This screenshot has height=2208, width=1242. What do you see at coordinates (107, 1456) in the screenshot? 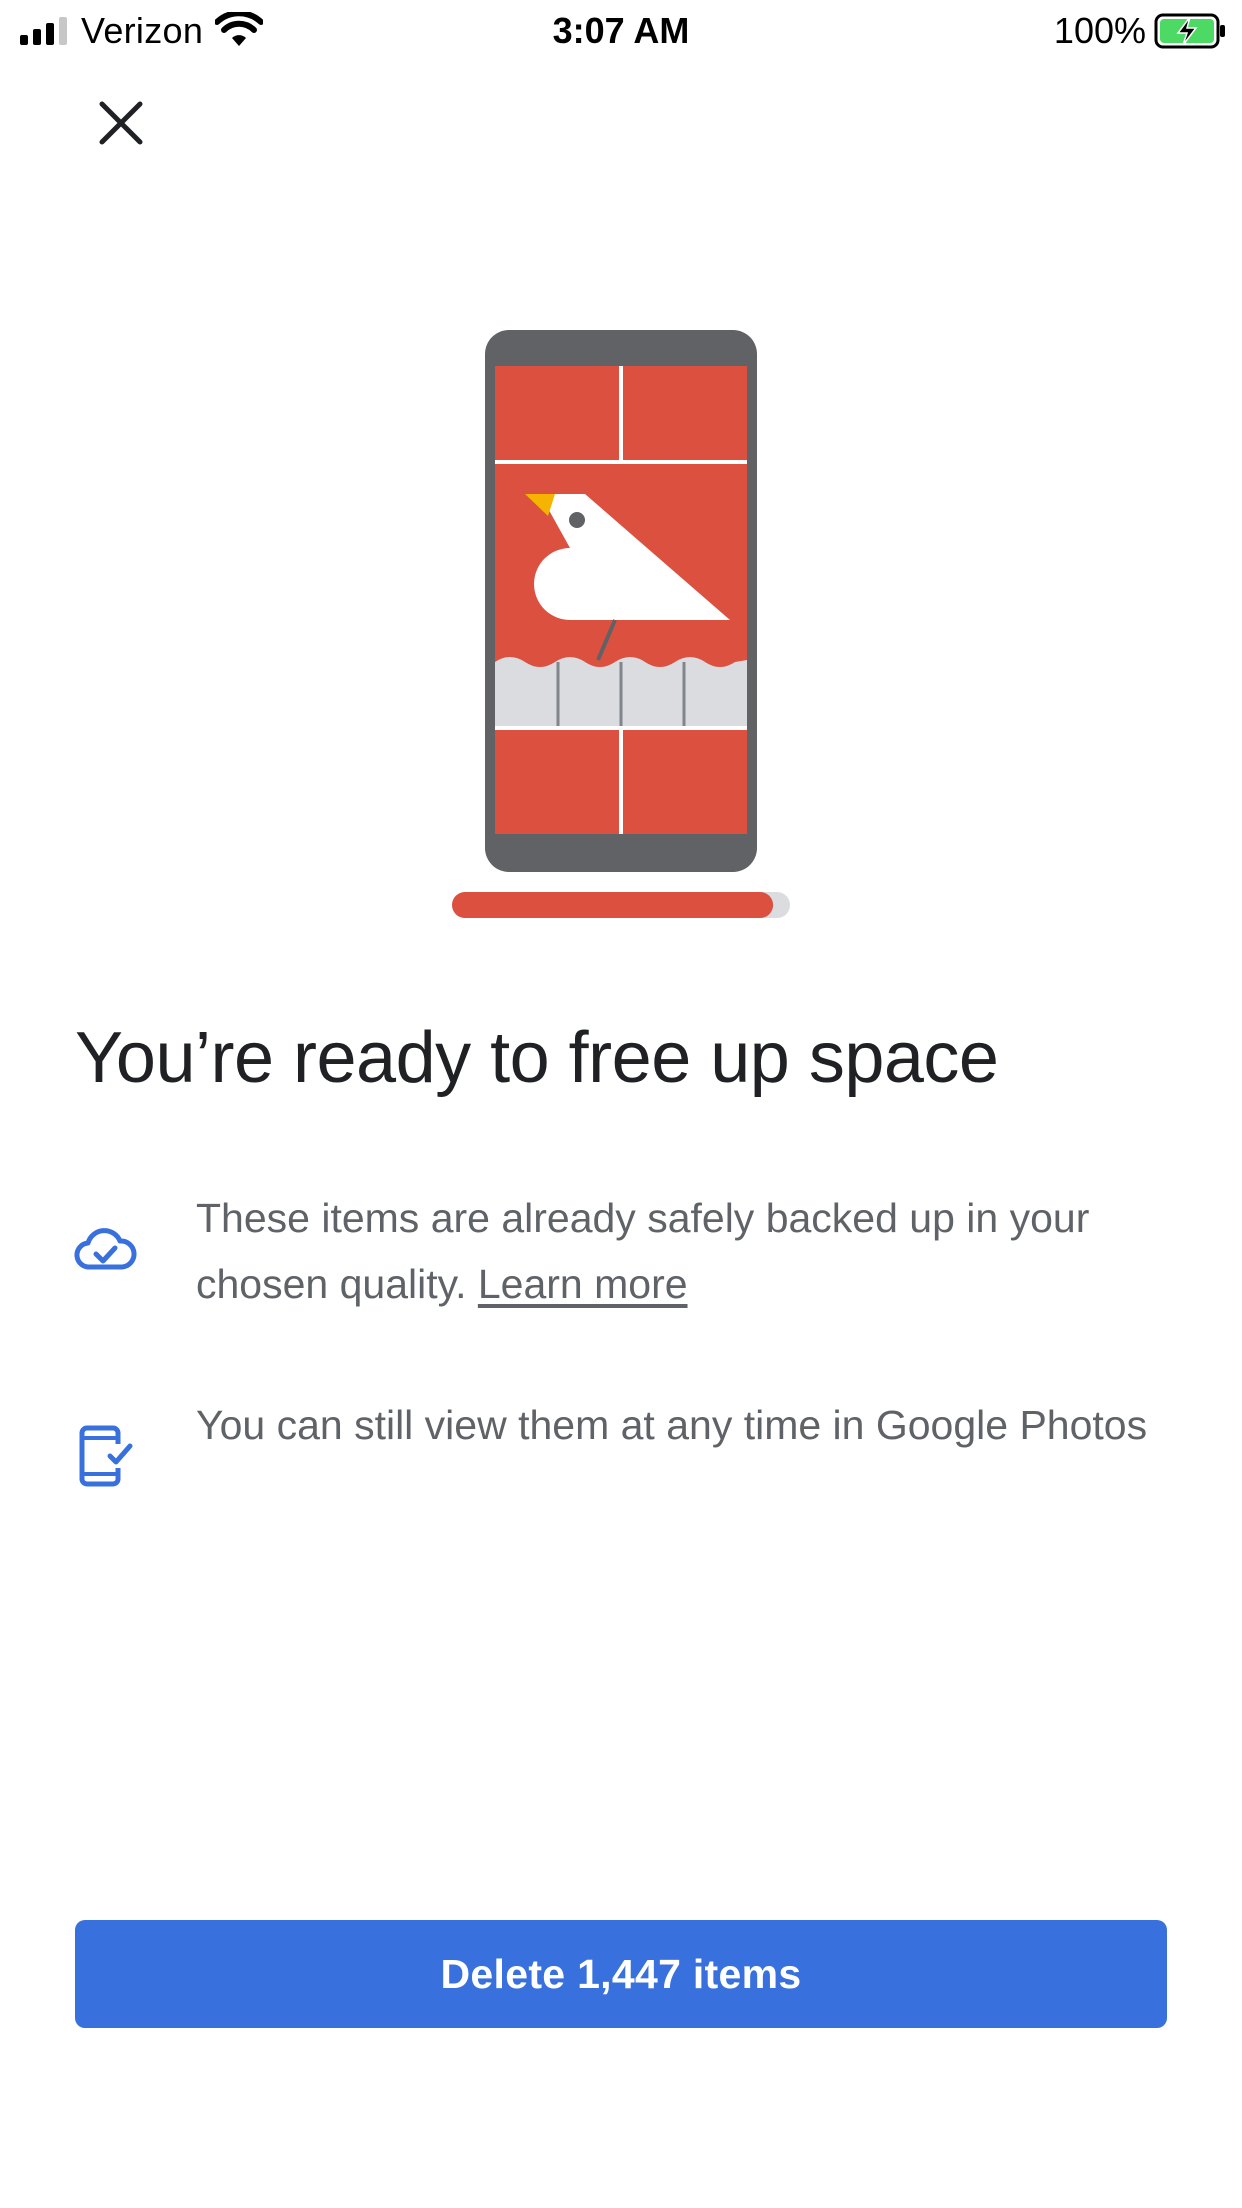
I see `phone-check-icon` at bounding box center [107, 1456].